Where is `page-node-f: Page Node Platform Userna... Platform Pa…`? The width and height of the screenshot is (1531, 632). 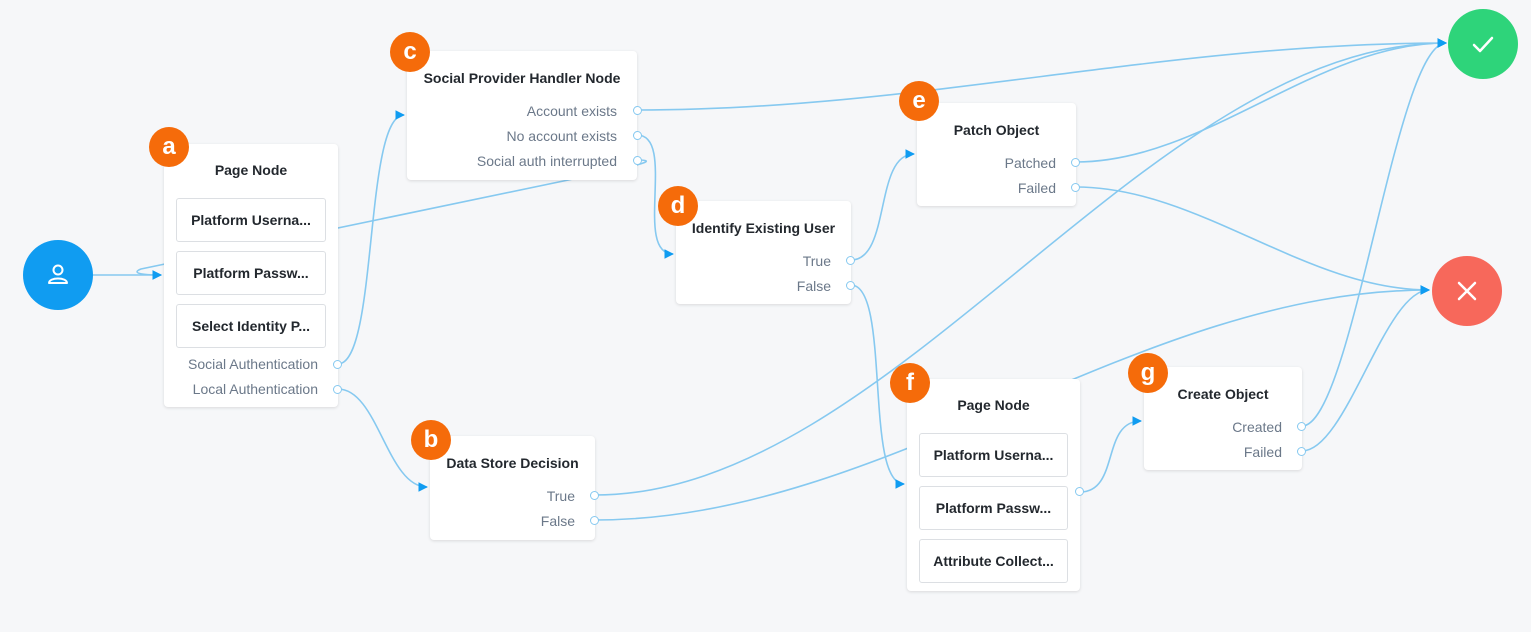 page-node-f: Page Node Platform Userna... Platform Pa… is located at coordinates (995, 485).